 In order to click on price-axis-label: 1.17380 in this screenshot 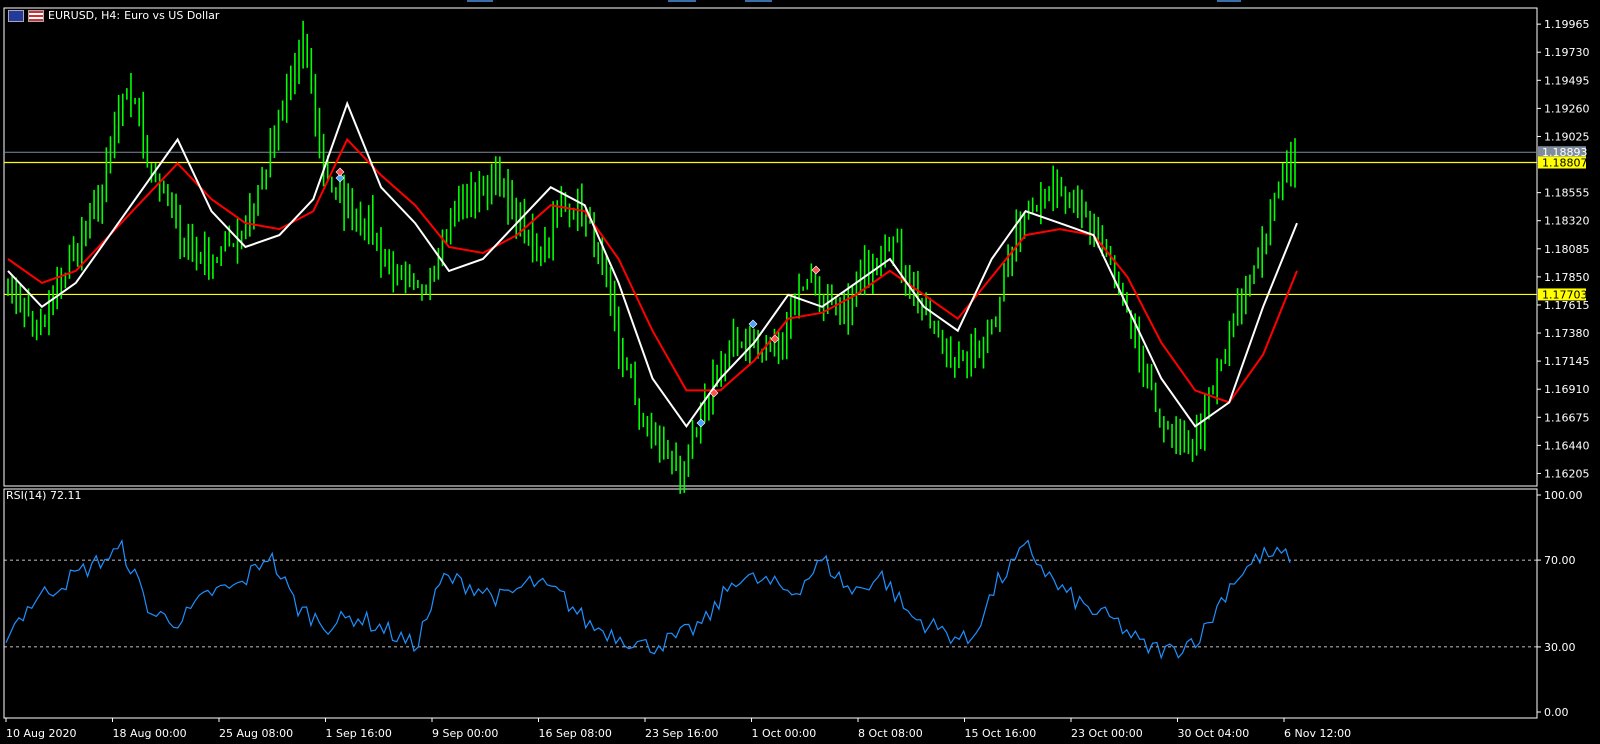, I will do `click(1567, 333)`.